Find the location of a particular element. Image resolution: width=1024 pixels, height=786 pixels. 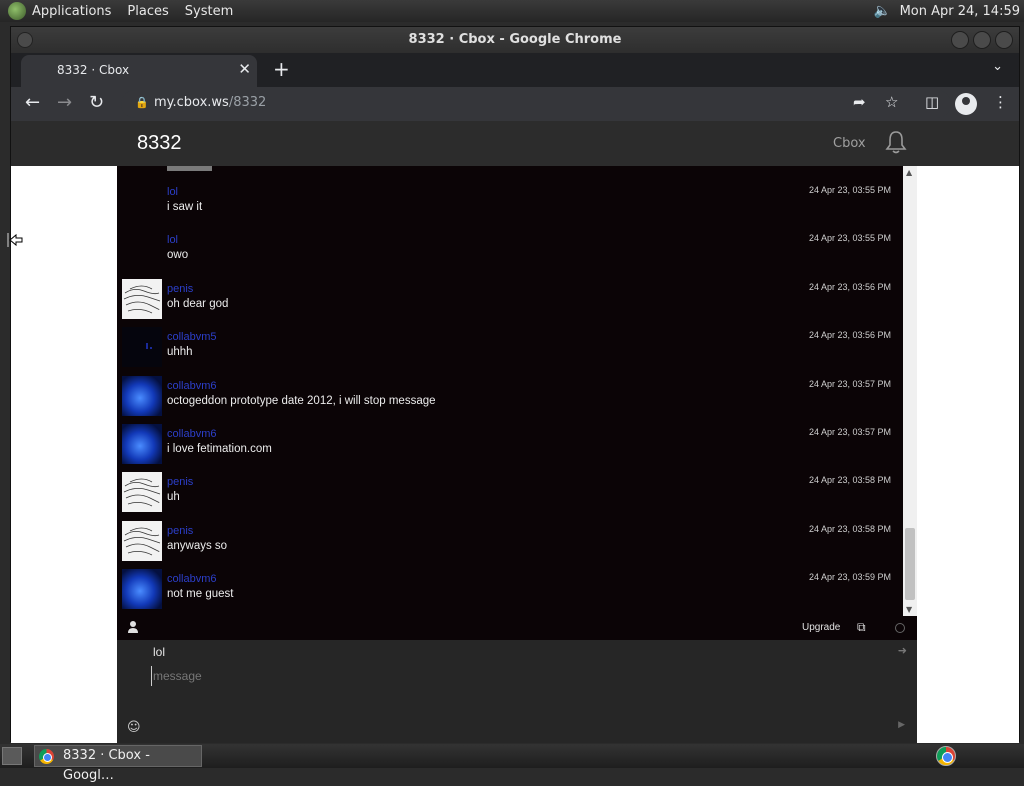

nickname-label: lol is located at coordinates (159, 652).